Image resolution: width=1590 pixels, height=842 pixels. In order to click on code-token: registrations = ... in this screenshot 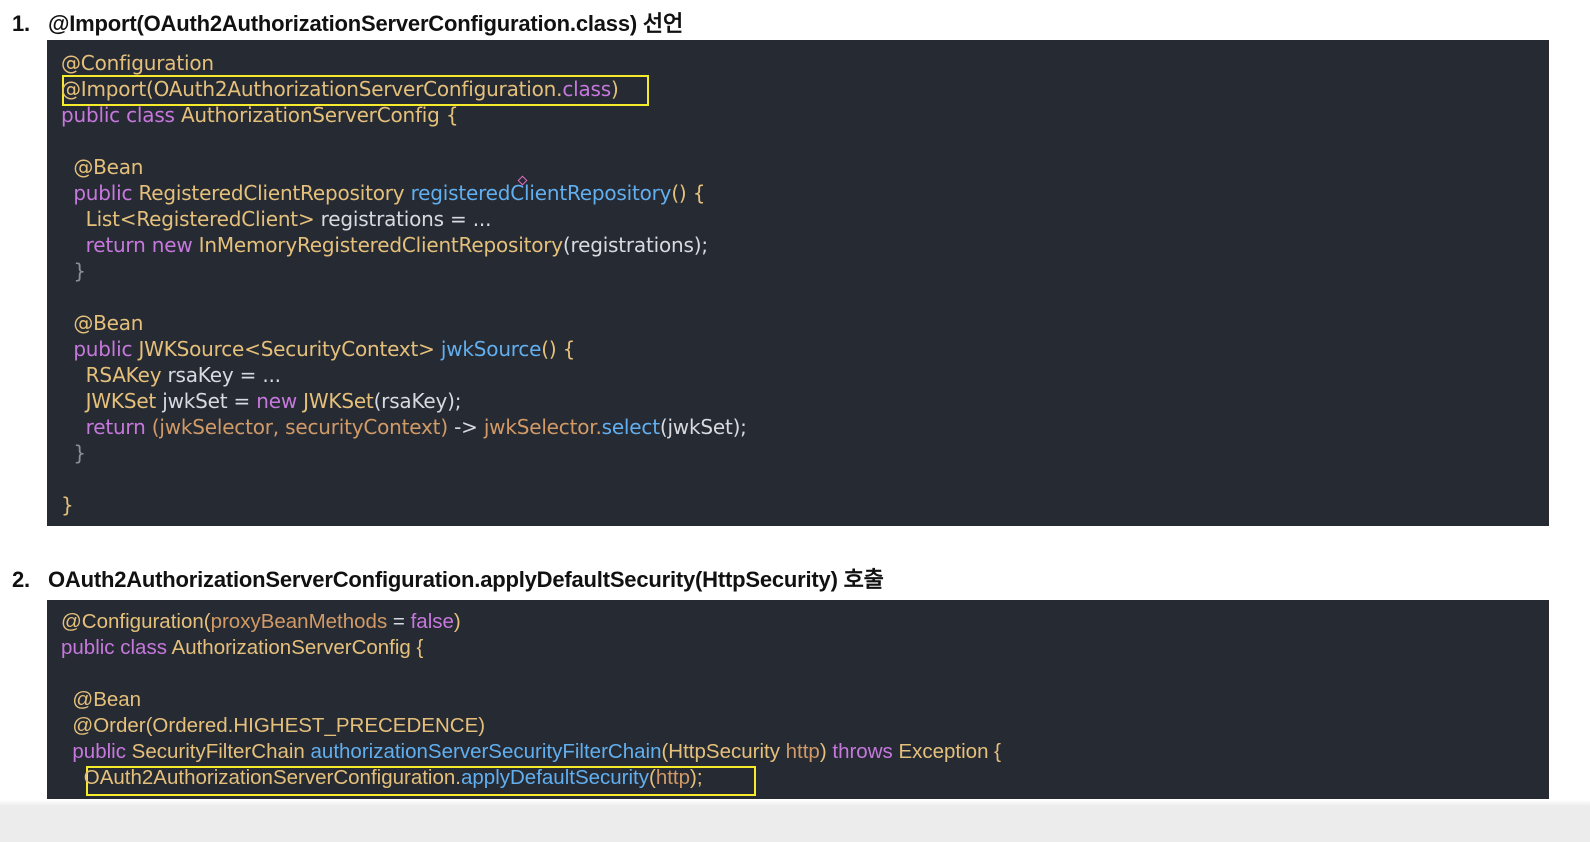, I will do `click(406, 219)`.